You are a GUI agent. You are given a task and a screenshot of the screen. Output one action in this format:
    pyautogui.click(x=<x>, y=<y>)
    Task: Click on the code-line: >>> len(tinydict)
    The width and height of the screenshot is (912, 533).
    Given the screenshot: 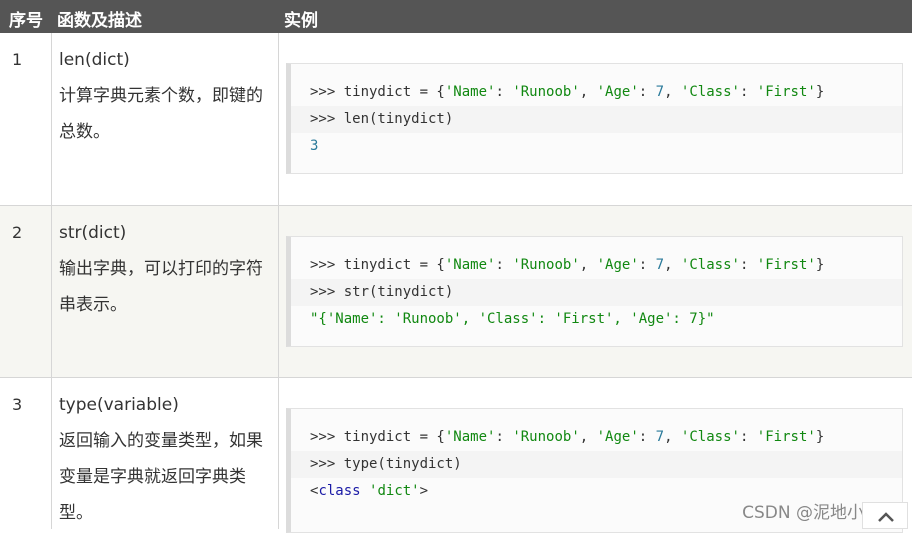 What is the action you would take?
    pyautogui.click(x=596, y=119)
    